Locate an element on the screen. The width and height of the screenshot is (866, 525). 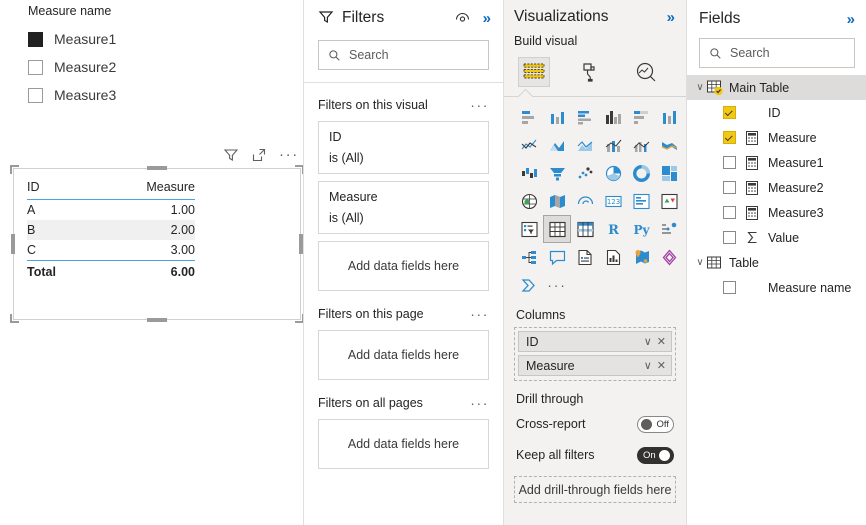
more-visuals-icon: ··· is located at coordinates (557, 285).